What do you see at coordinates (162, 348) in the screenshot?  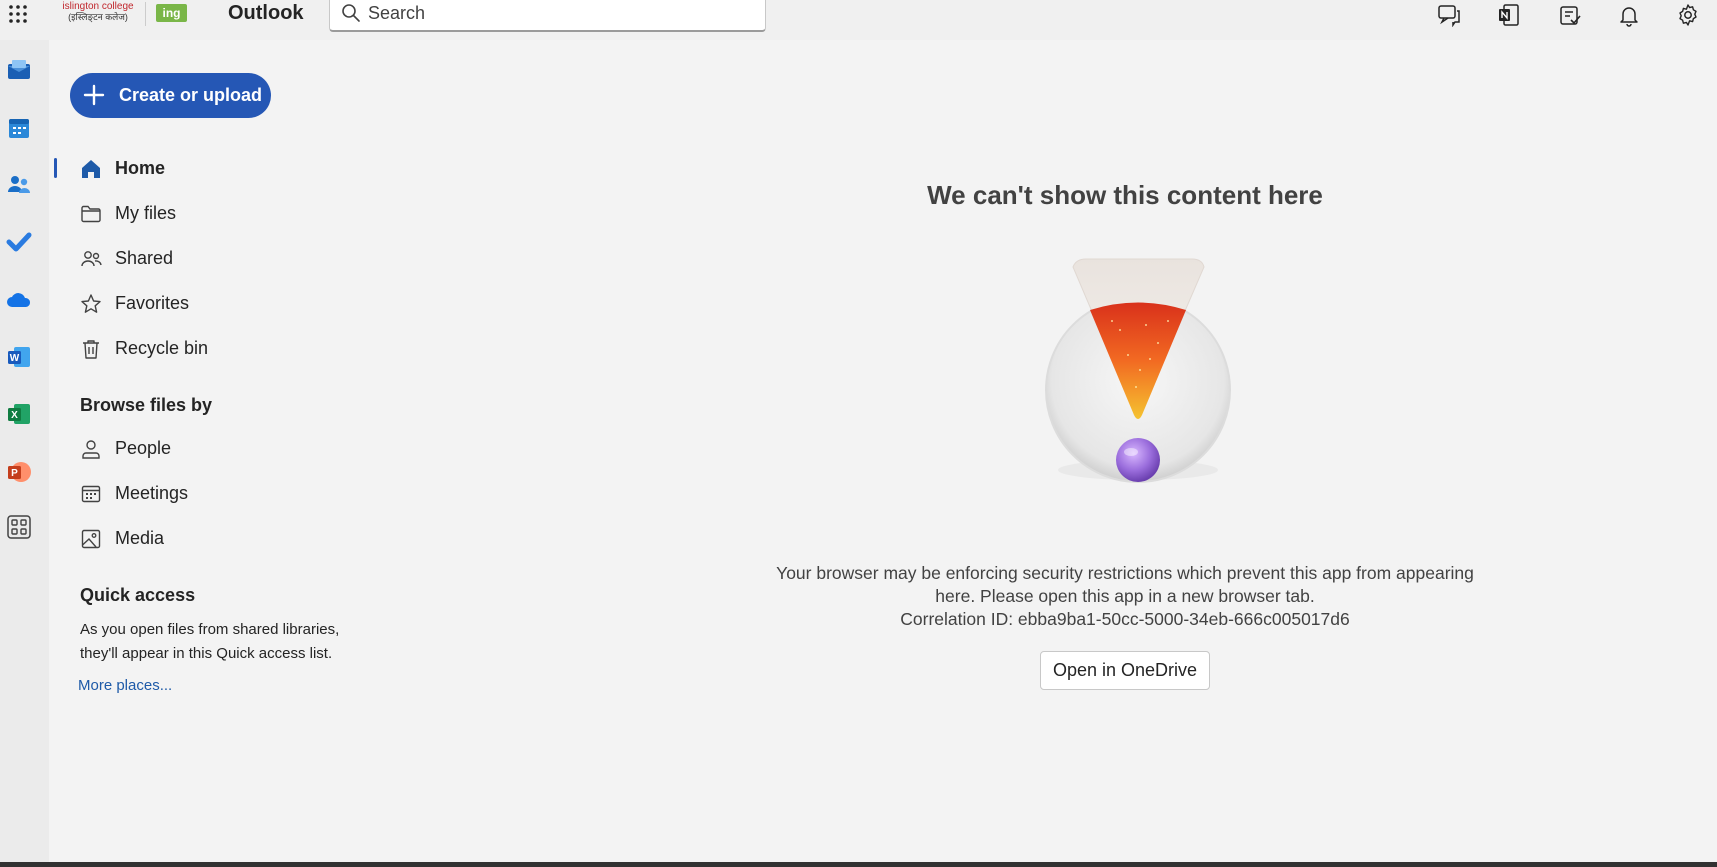 I see `nav-item-label: Recycle bin` at bounding box center [162, 348].